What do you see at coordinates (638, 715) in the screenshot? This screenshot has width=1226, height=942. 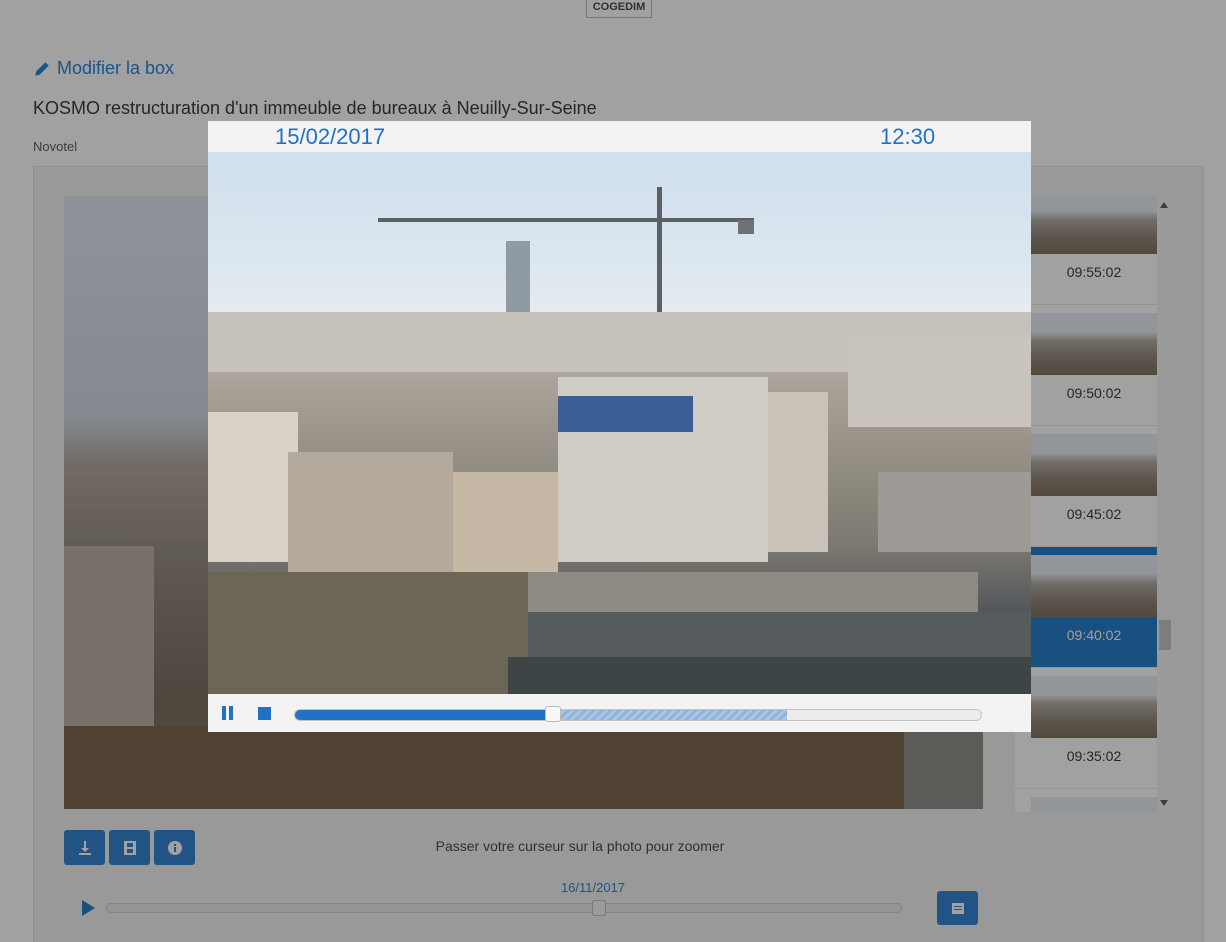 I see `player-progress-bar` at bounding box center [638, 715].